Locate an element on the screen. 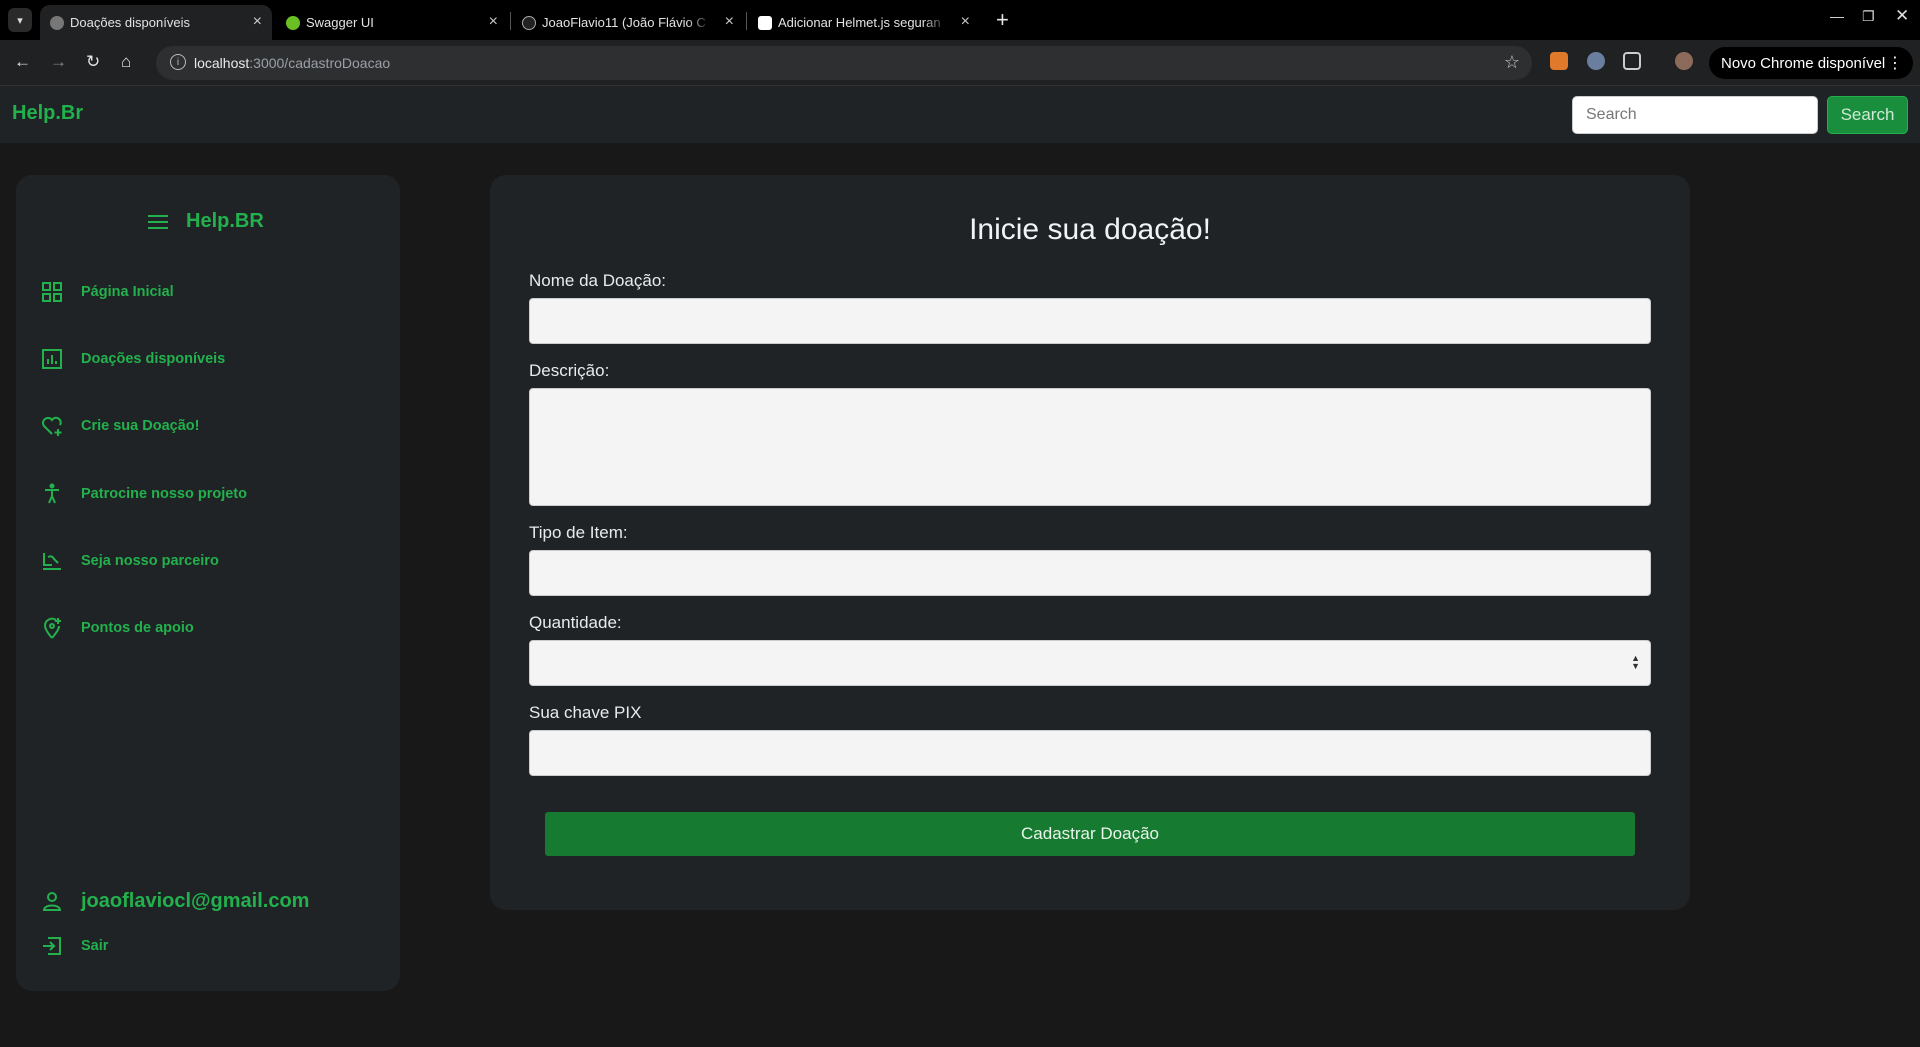 The image size is (1920, 1047). sidebar-header: Help.BR is located at coordinates (206, 221).